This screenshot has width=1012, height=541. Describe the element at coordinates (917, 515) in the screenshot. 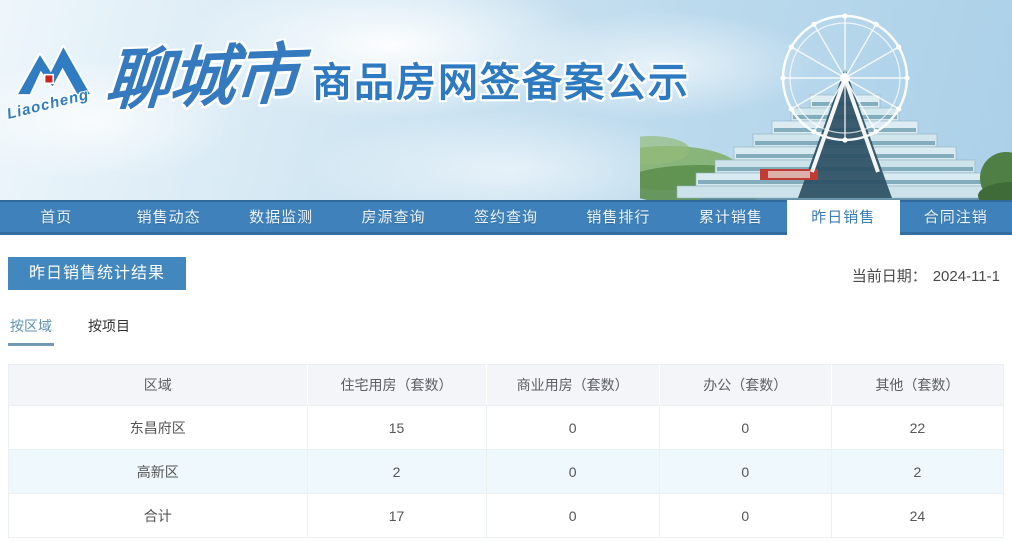

I see `cell-other: 24` at that location.